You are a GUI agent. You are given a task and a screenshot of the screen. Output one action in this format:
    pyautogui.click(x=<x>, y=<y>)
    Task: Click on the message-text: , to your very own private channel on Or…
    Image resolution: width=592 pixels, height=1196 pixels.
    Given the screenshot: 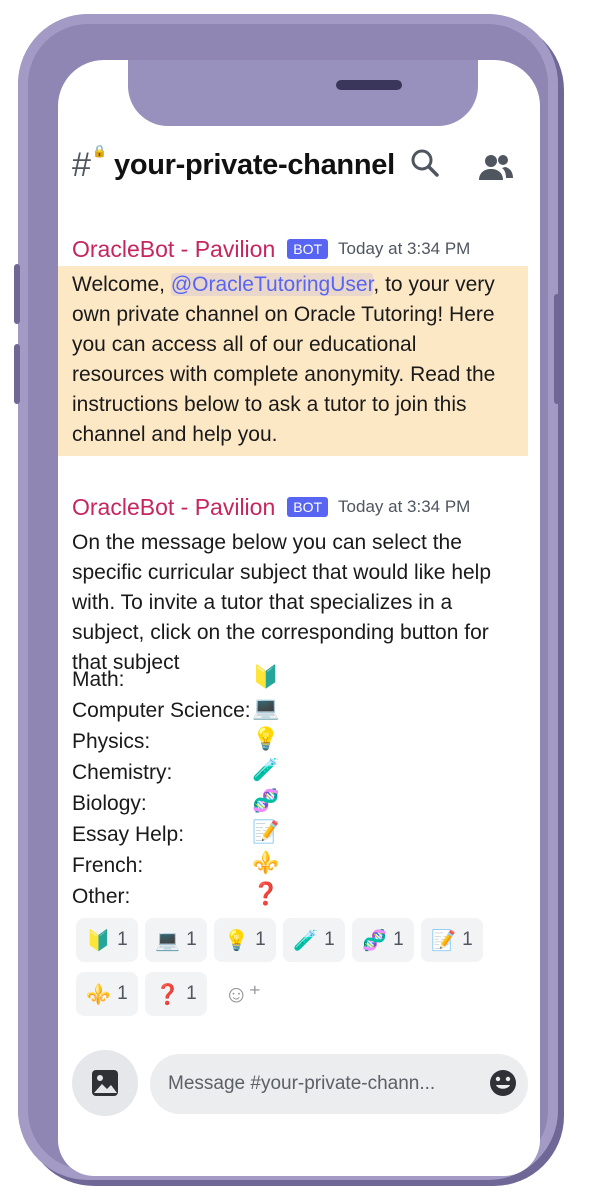 What is the action you would take?
    pyautogui.click(x=284, y=359)
    